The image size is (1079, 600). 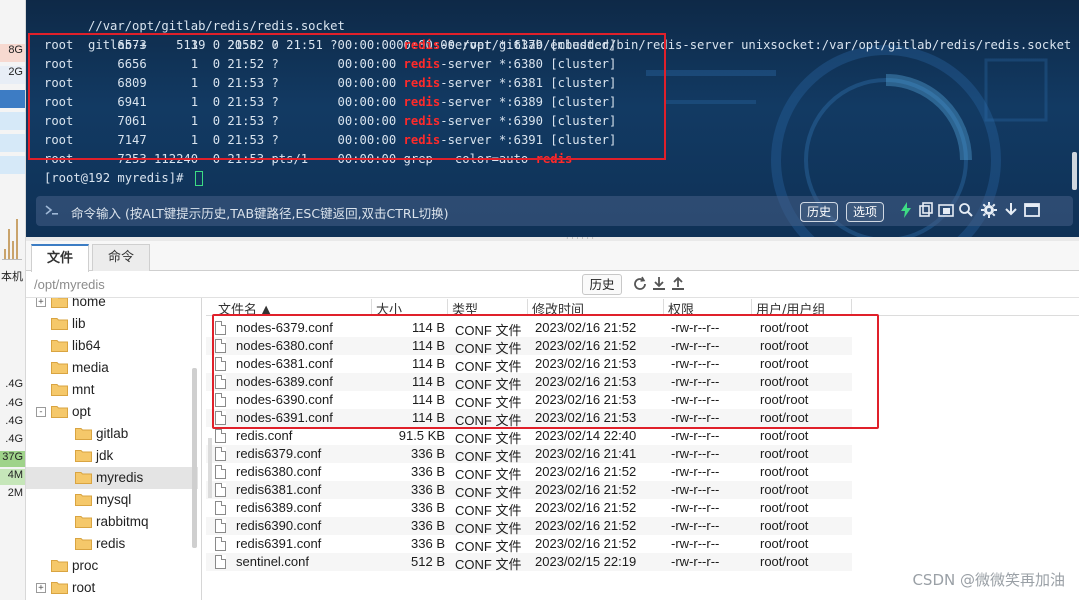 What do you see at coordinates (14, 439) in the screenshot?
I see `left-value: .4G` at bounding box center [14, 439].